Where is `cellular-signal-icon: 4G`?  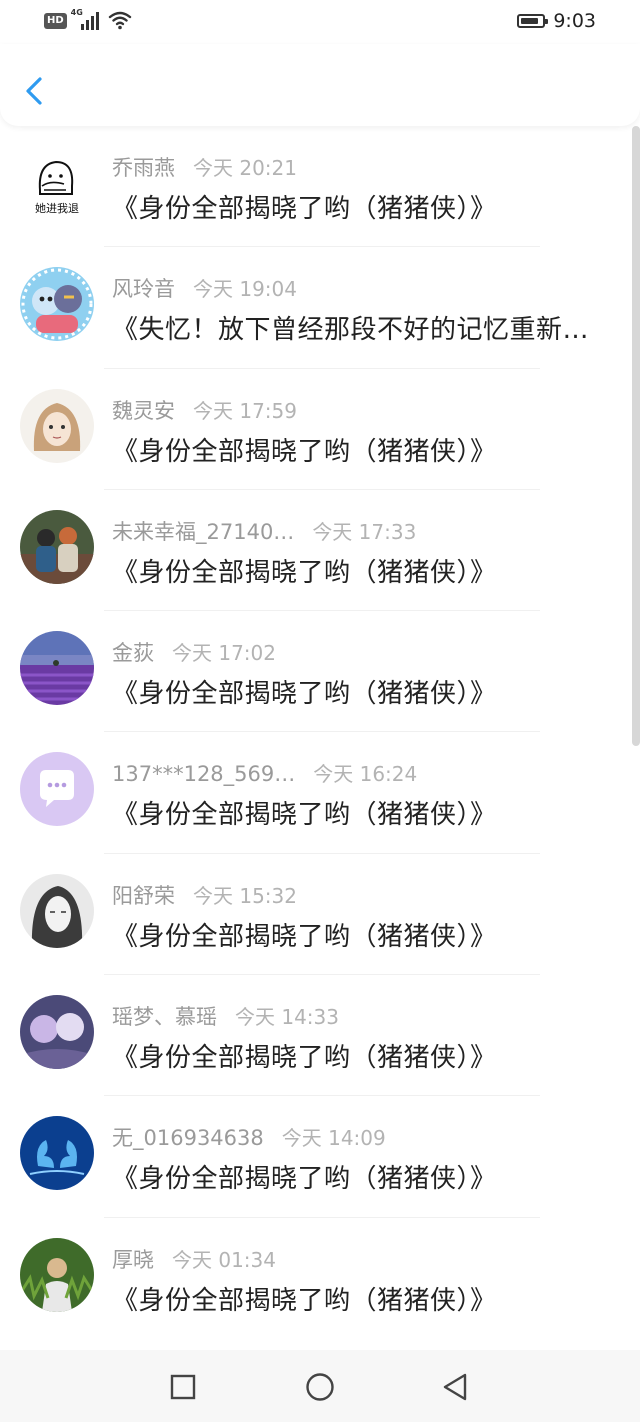
cellular-signal-icon: 4G is located at coordinates (87, 20).